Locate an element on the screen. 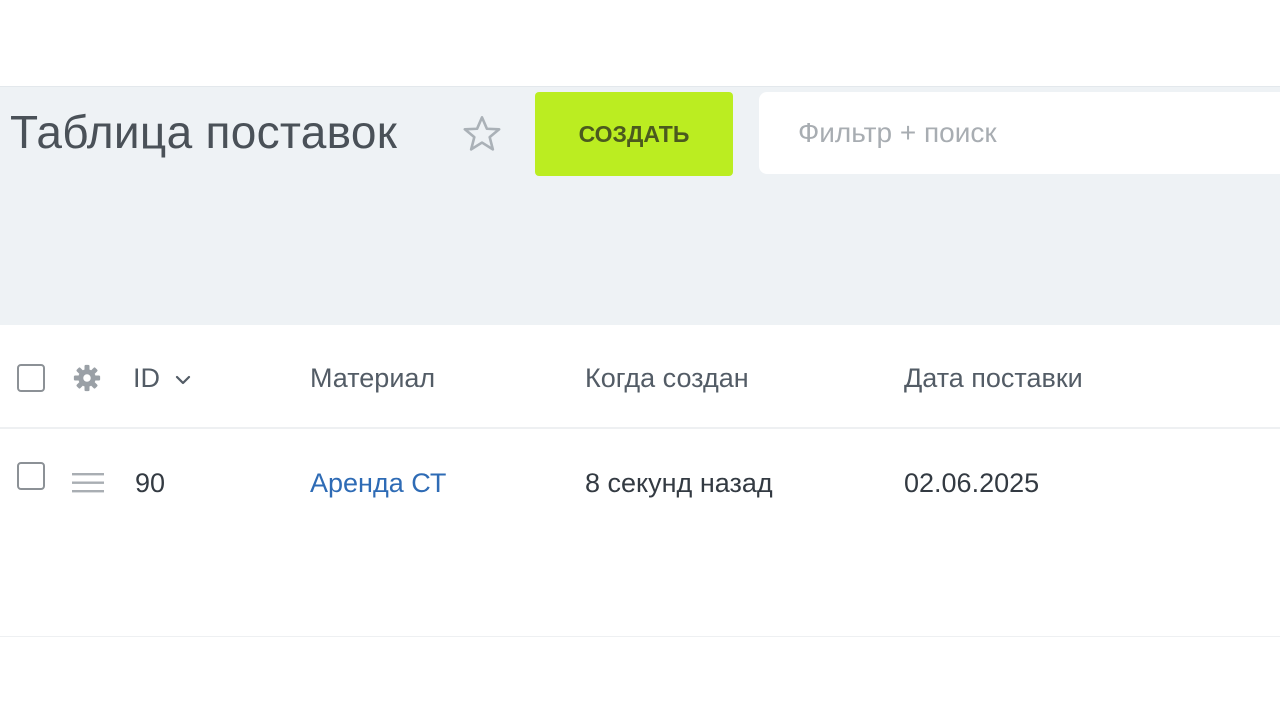 The height and width of the screenshot is (720, 1280). search-box is located at coordinates (1019, 133).